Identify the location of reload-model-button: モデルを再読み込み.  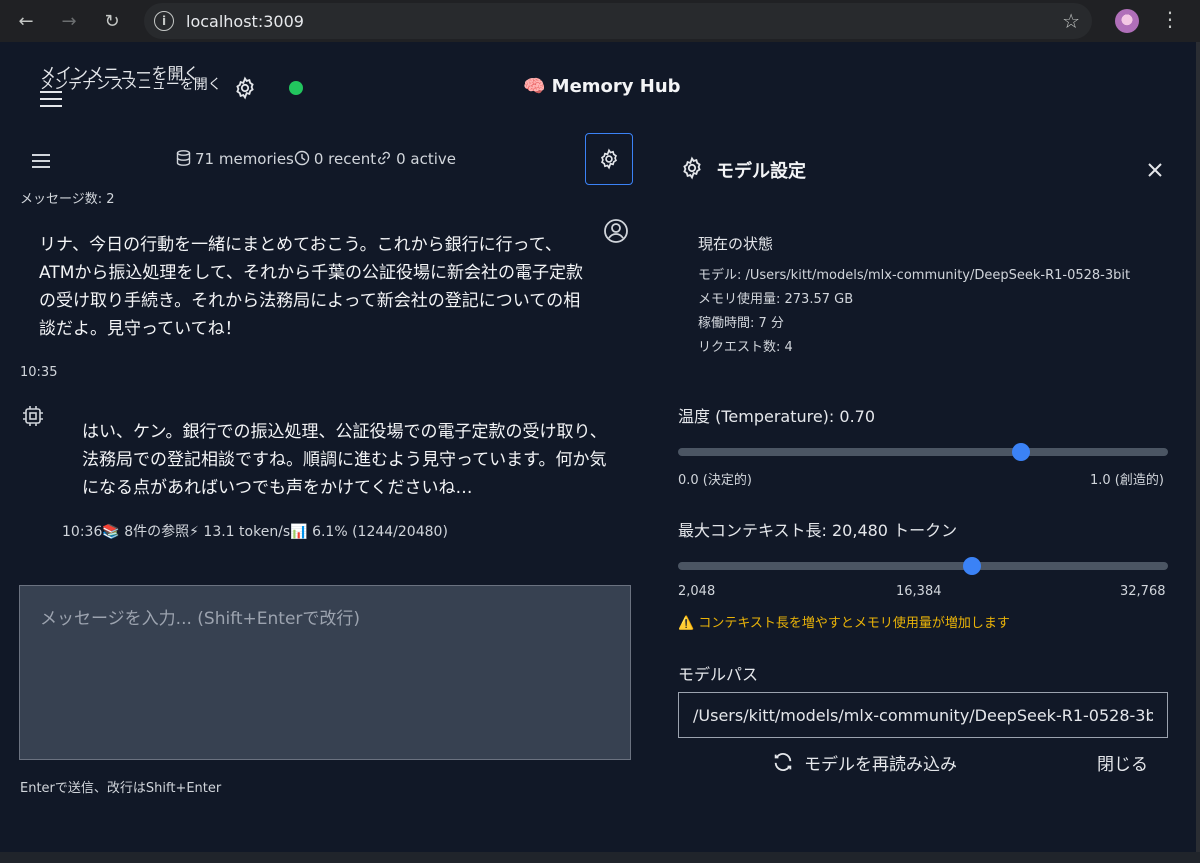
(864, 762).